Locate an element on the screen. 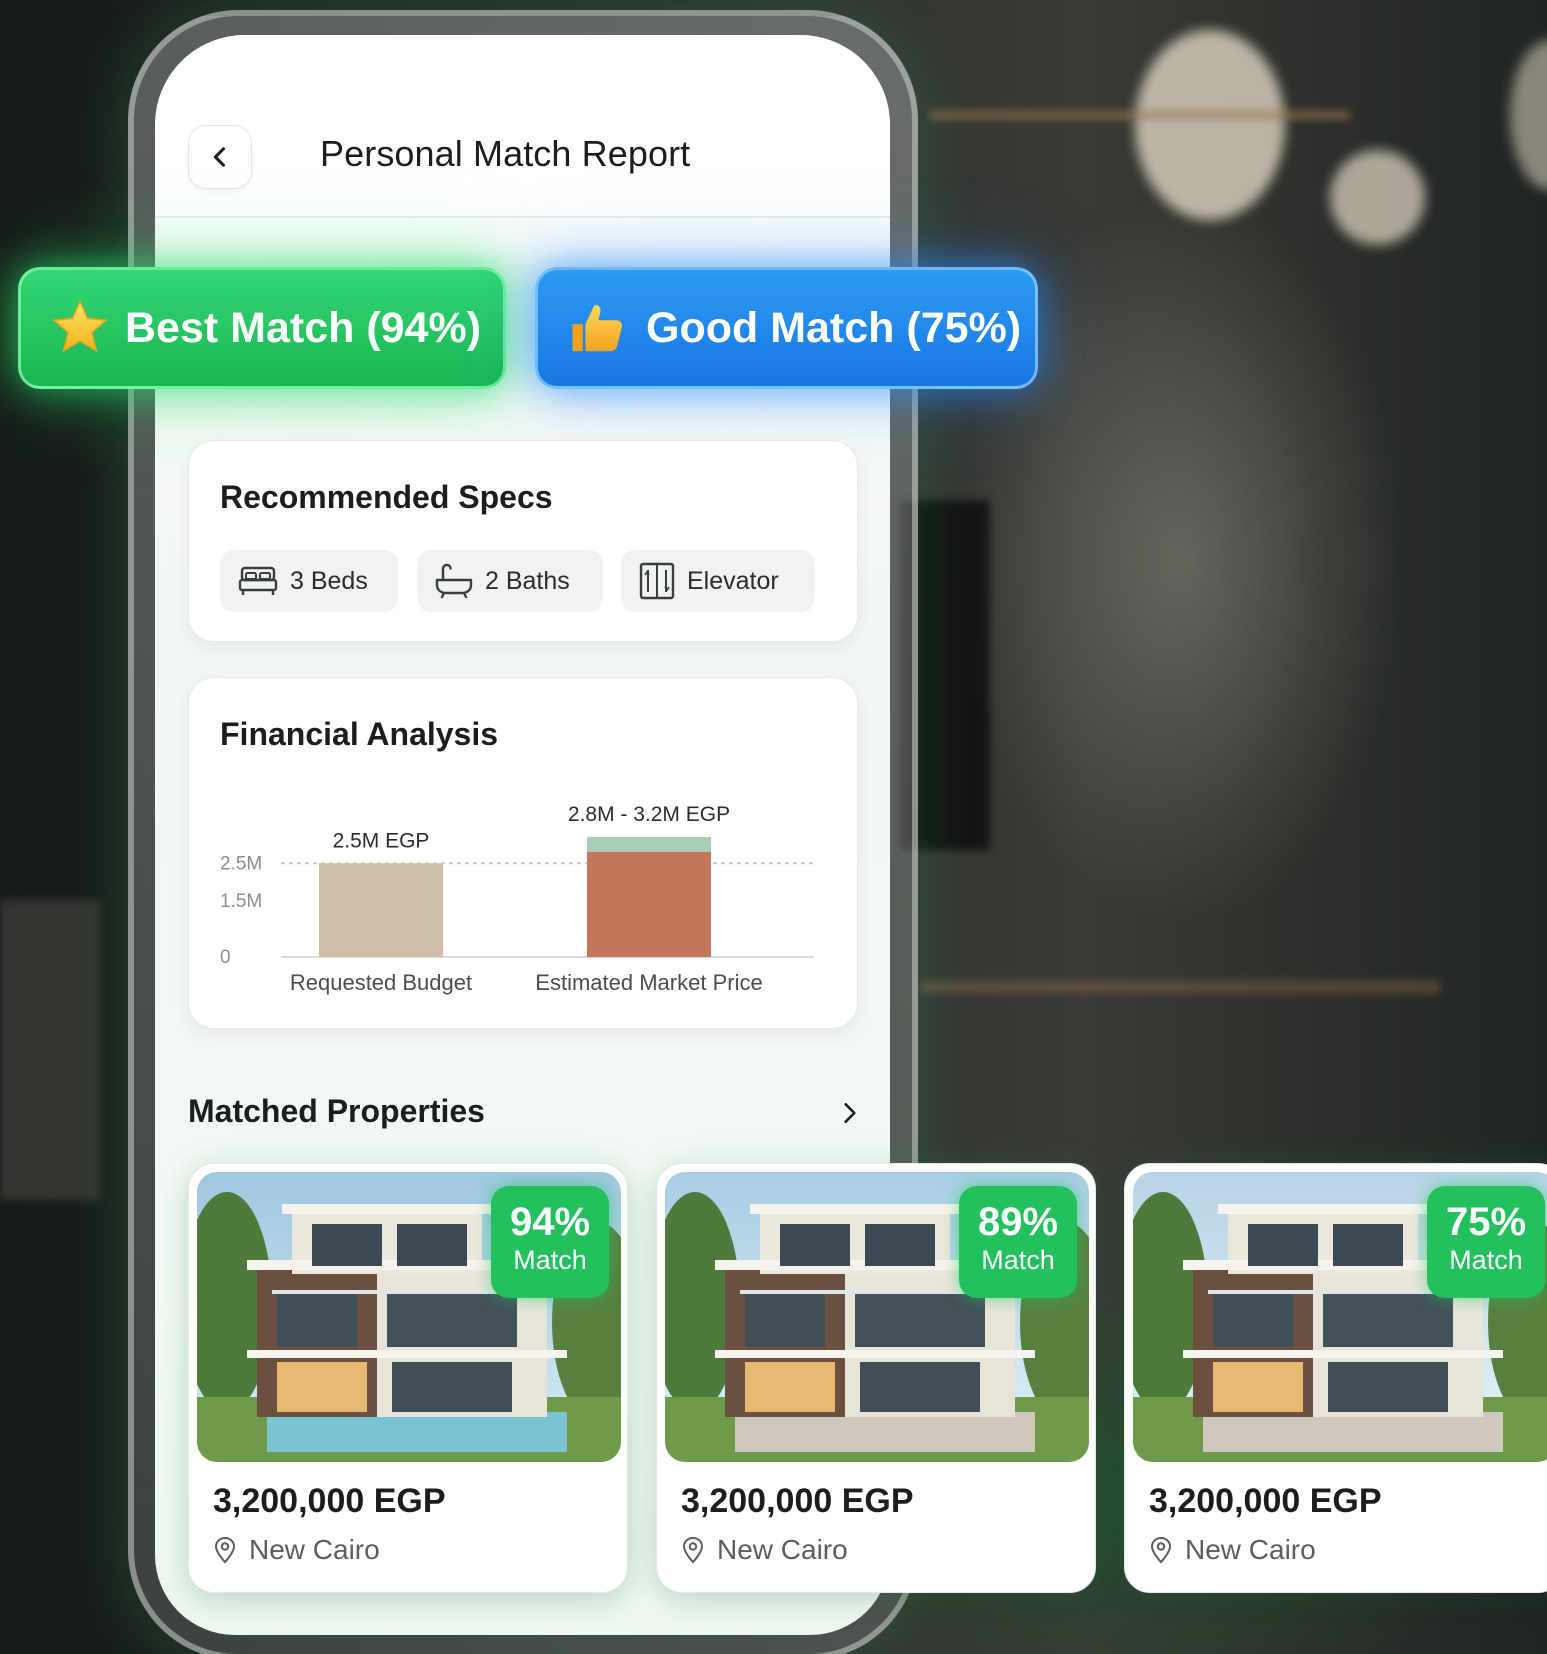  bar-data-label: 2.5M EGP is located at coordinates (381, 840).